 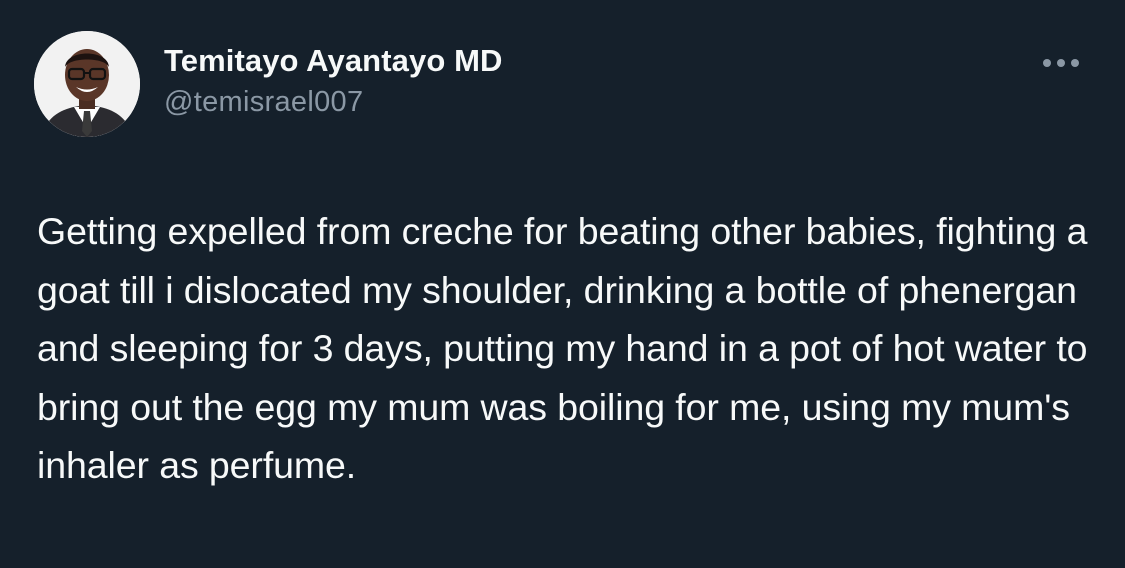 I want to click on author-display-name: Temitayo Ayantayo MD, so click(x=333, y=61).